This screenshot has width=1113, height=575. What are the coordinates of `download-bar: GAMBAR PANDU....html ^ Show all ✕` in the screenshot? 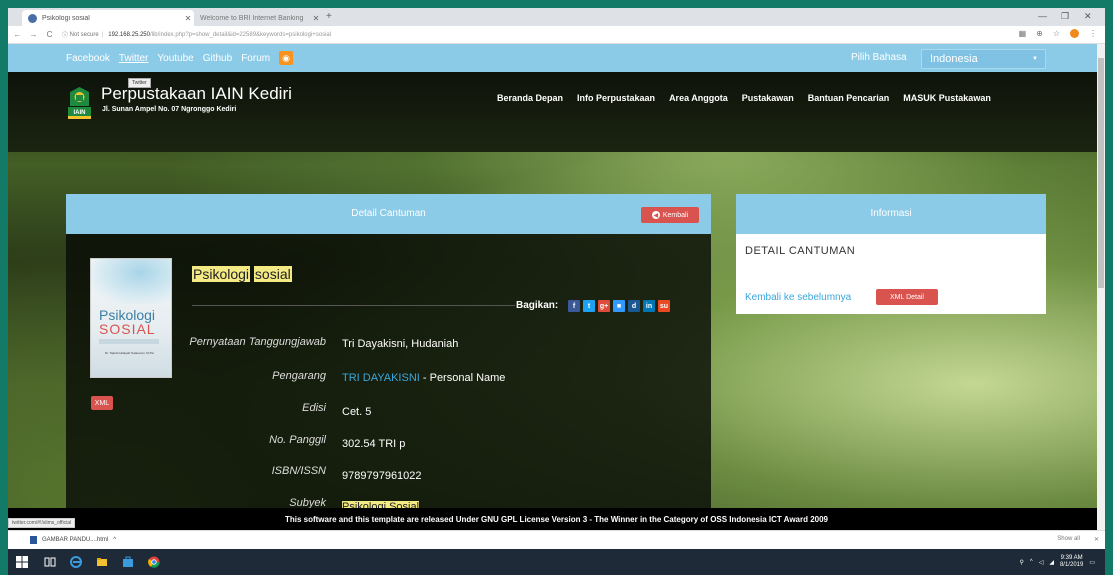 It's located at (556, 539).